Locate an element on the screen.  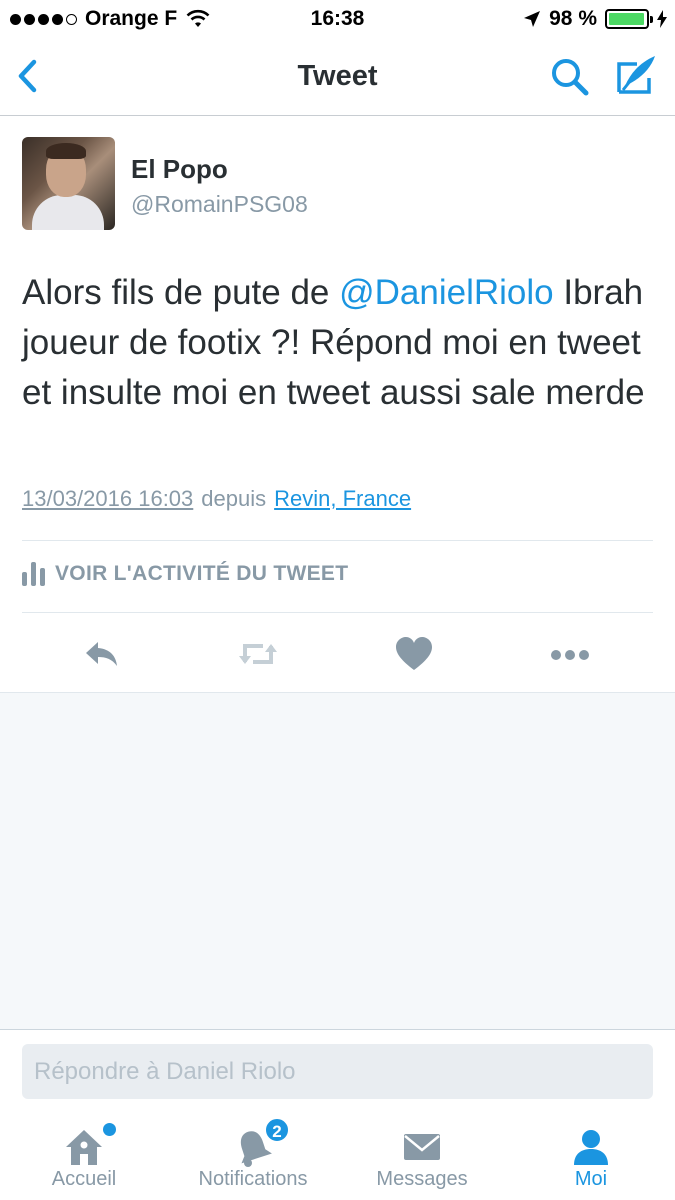
tab-notifications: 2 Notifications is located at coordinates (253, 1155).